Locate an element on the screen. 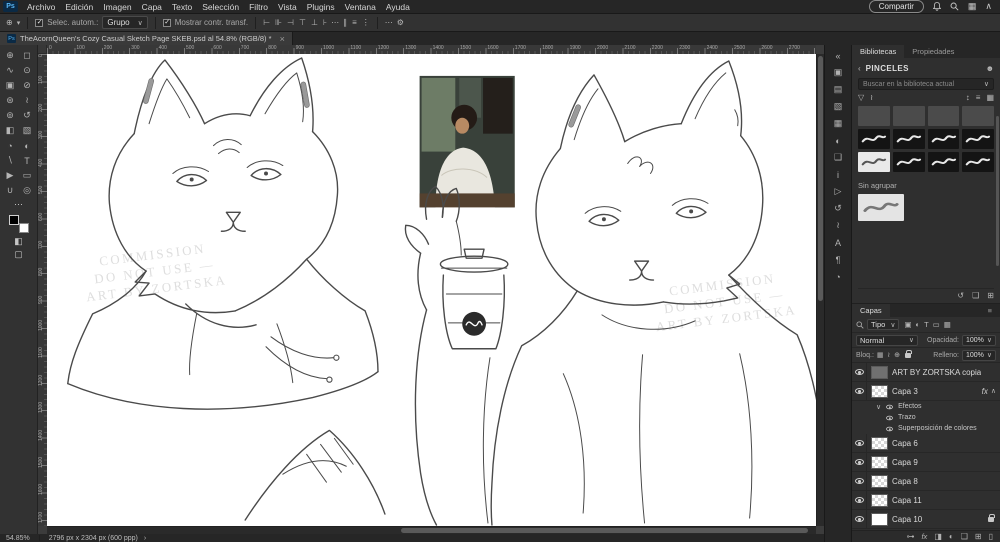  link-layers-icon: ⊶ is located at coordinates (910, 536).